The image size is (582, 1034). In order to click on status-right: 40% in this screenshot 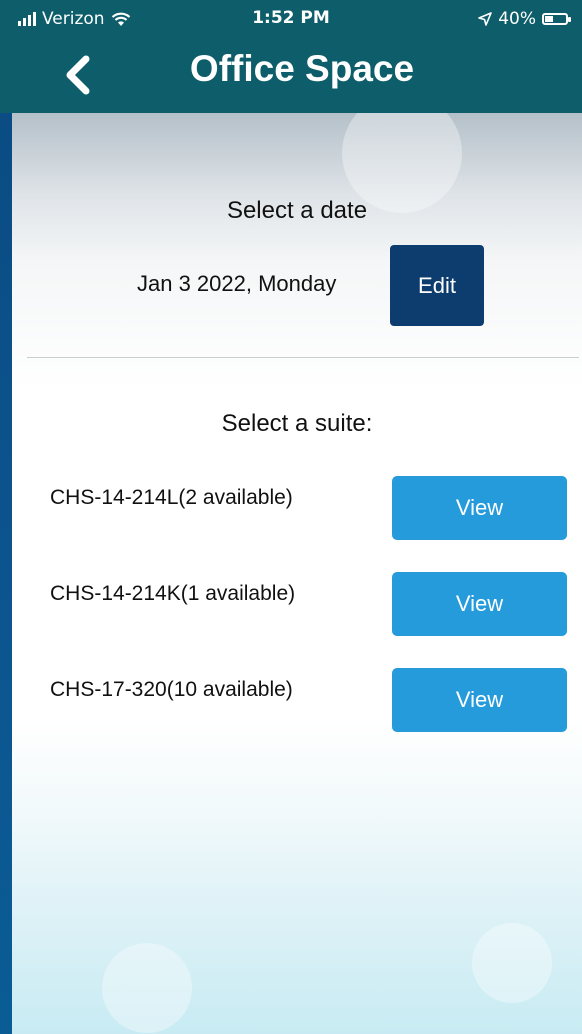, I will do `click(524, 19)`.